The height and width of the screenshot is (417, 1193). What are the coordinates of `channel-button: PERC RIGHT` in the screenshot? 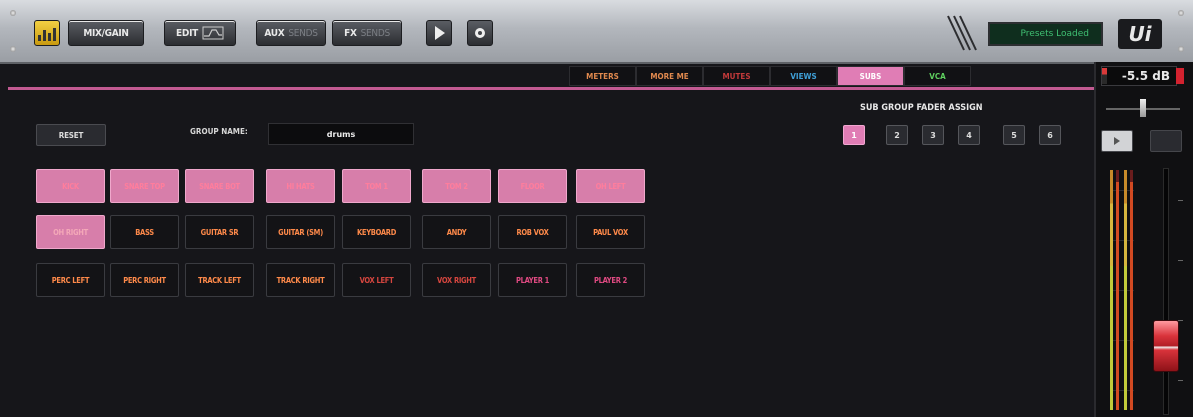 It's located at (144, 280).